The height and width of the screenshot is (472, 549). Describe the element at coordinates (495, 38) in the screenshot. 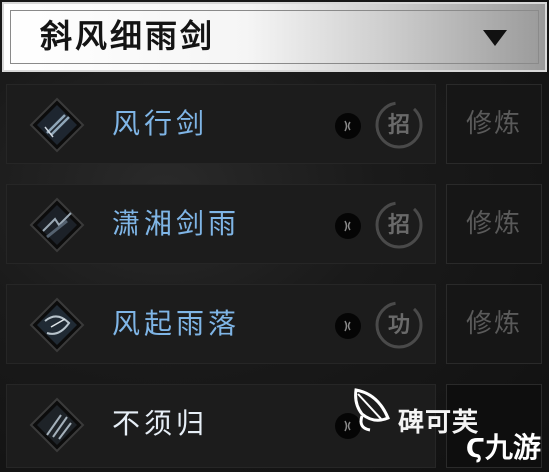

I see `chevron-down-icon` at that location.